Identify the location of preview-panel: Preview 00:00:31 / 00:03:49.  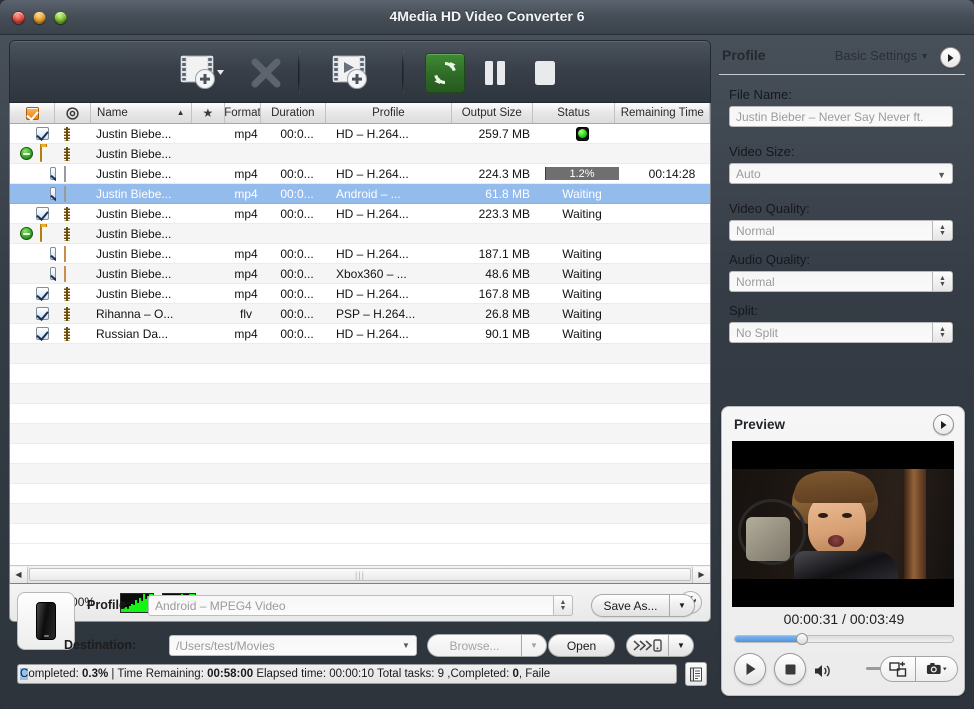
(843, 551).